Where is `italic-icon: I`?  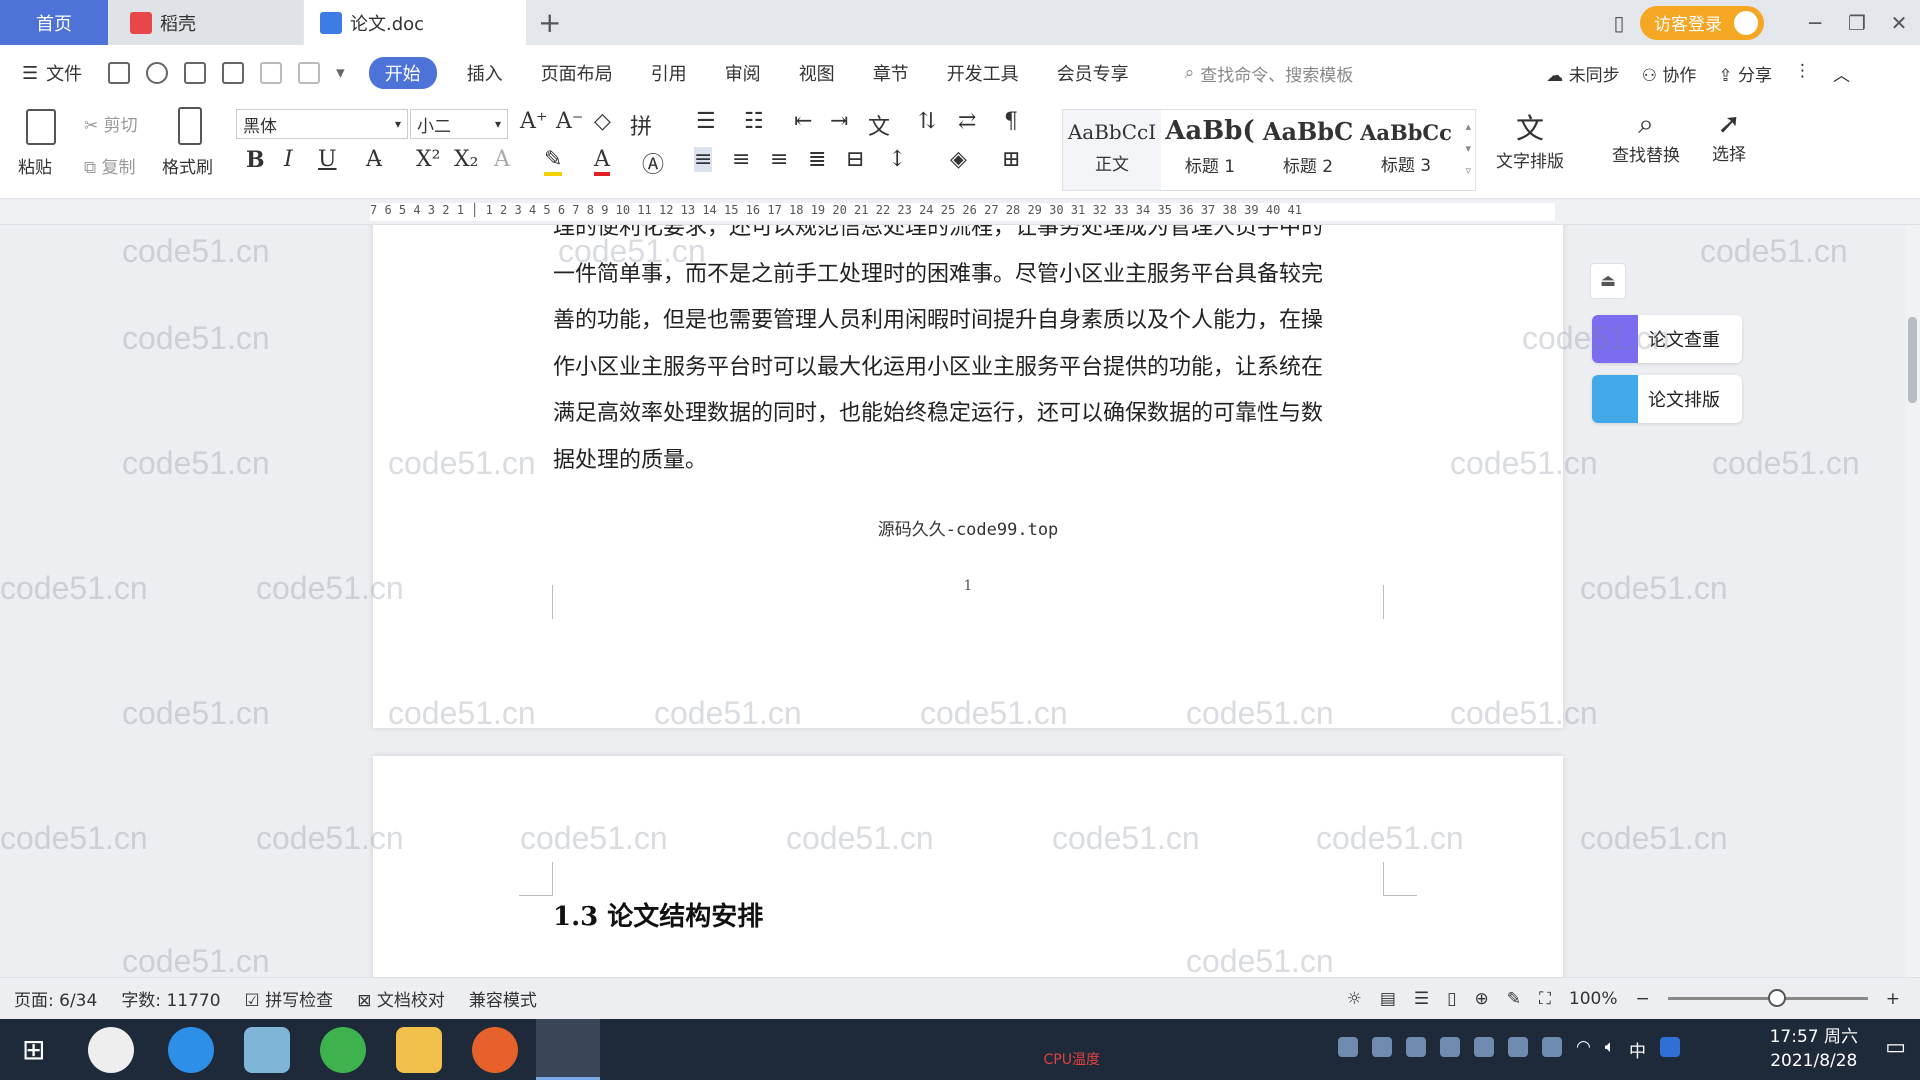
italic-icon: I is located at coordinates (288, 159).